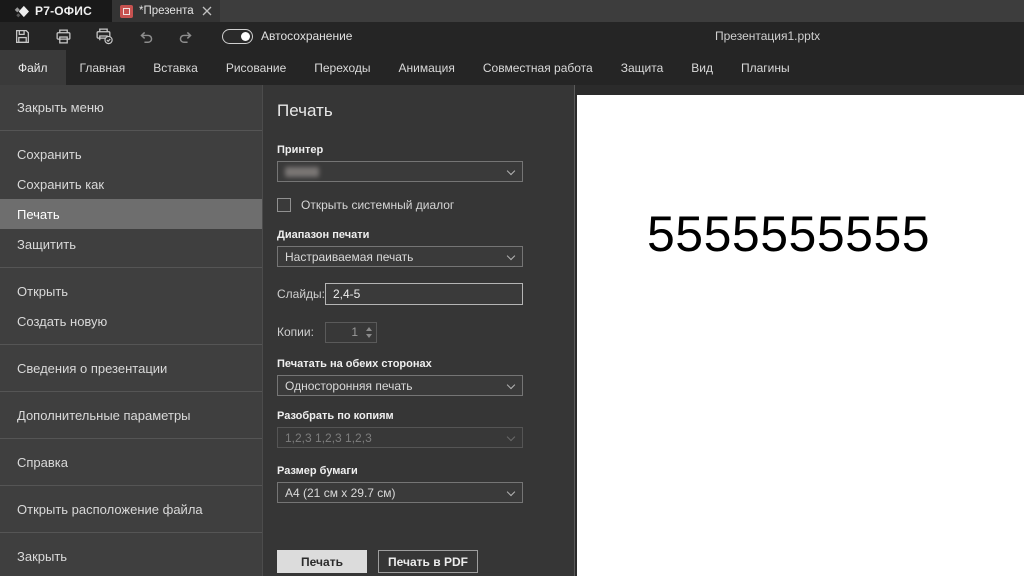  Describe the element at coordinates (237, 36) in the screenshot. I see `autosave-toggle` at that location.